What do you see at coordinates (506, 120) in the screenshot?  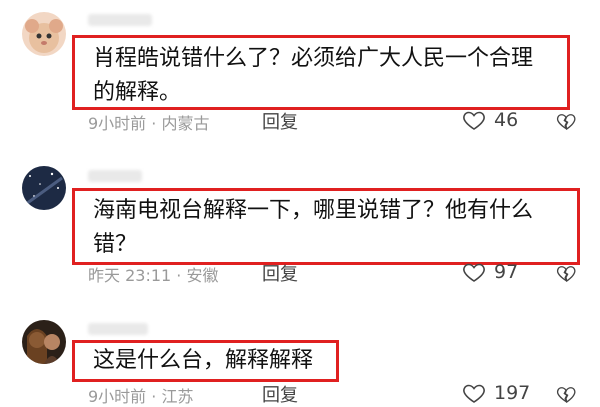 I see `like-count: 46` at bounding box center [506, 120].